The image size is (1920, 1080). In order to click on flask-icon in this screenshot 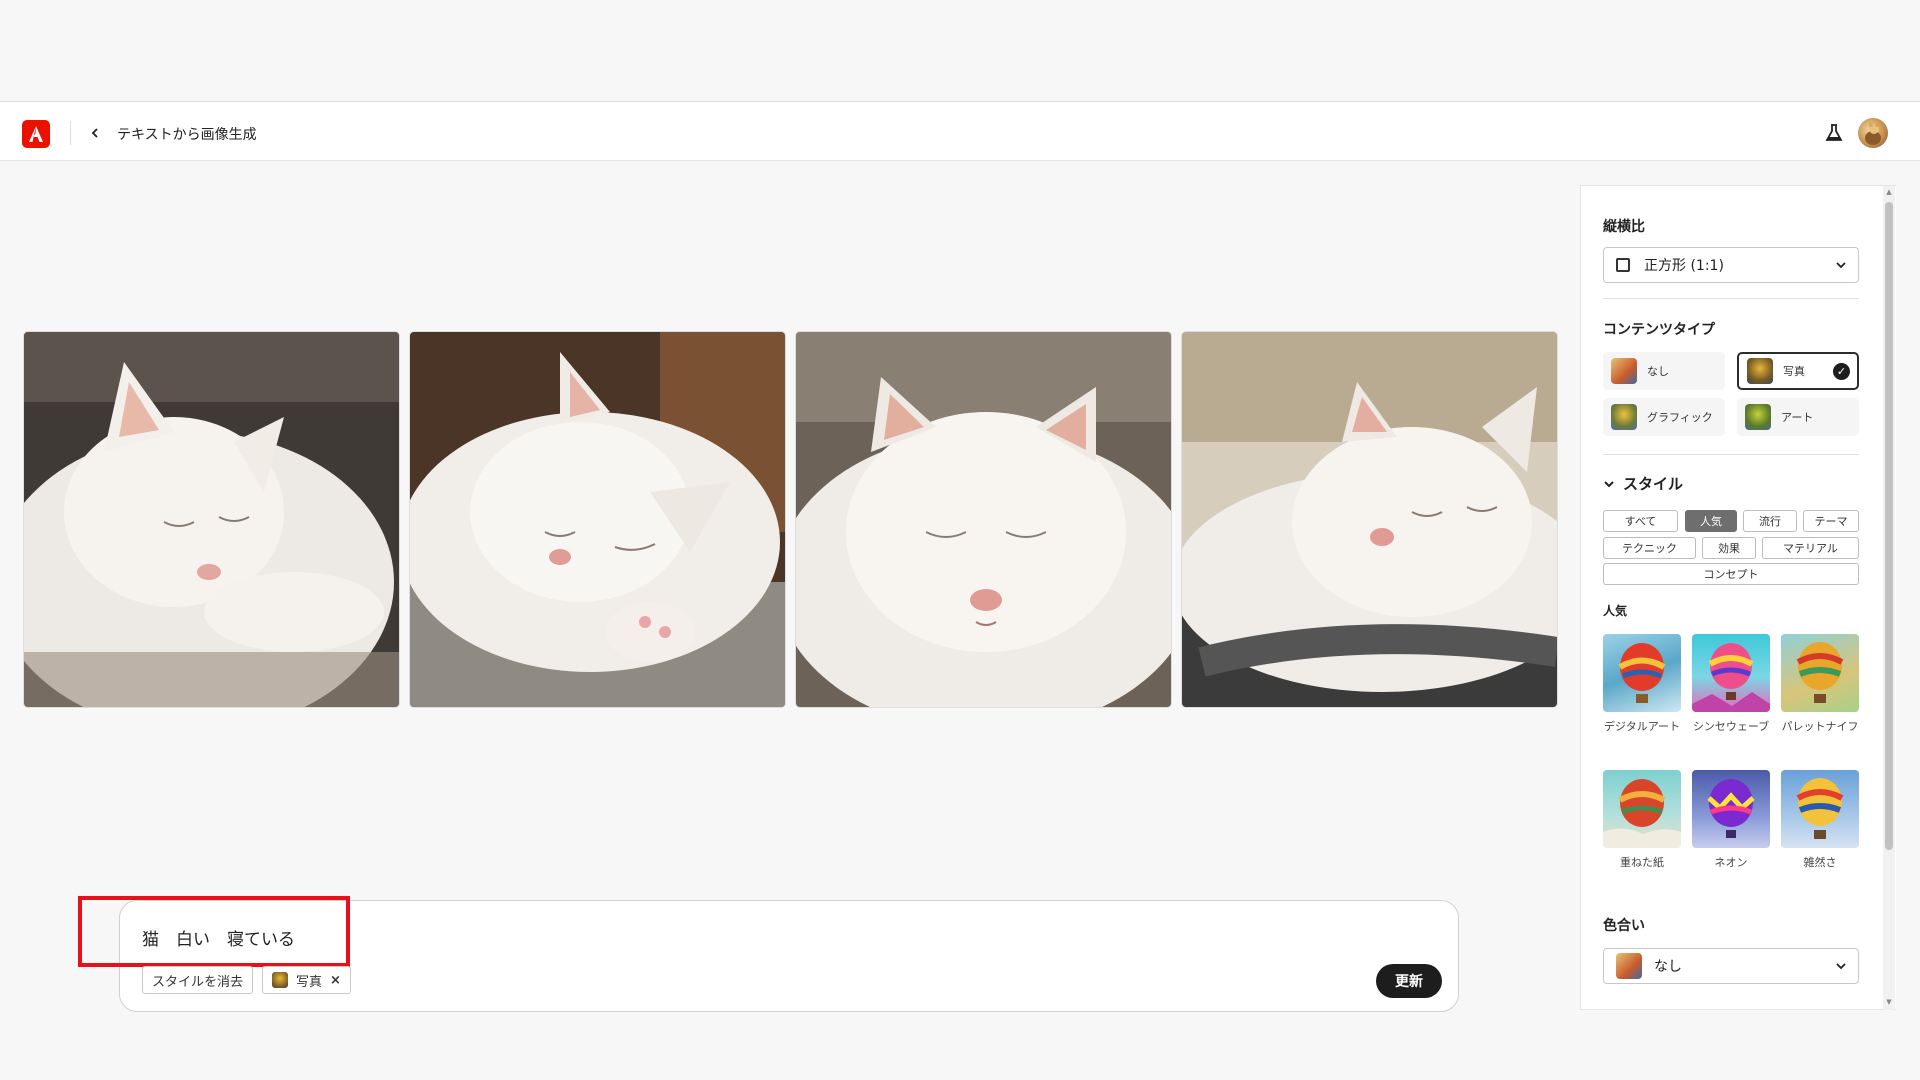, I will do `click(1834, 133)`.